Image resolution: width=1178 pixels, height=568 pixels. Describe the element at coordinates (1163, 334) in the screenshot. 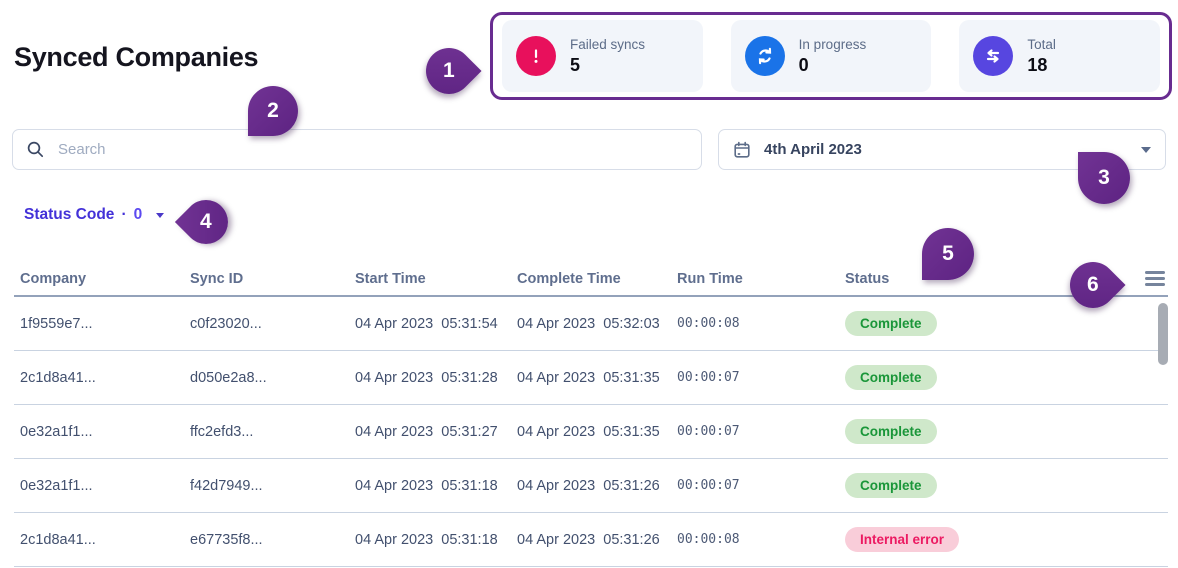

I see `vertical-scrollbar-thumb` at that location.